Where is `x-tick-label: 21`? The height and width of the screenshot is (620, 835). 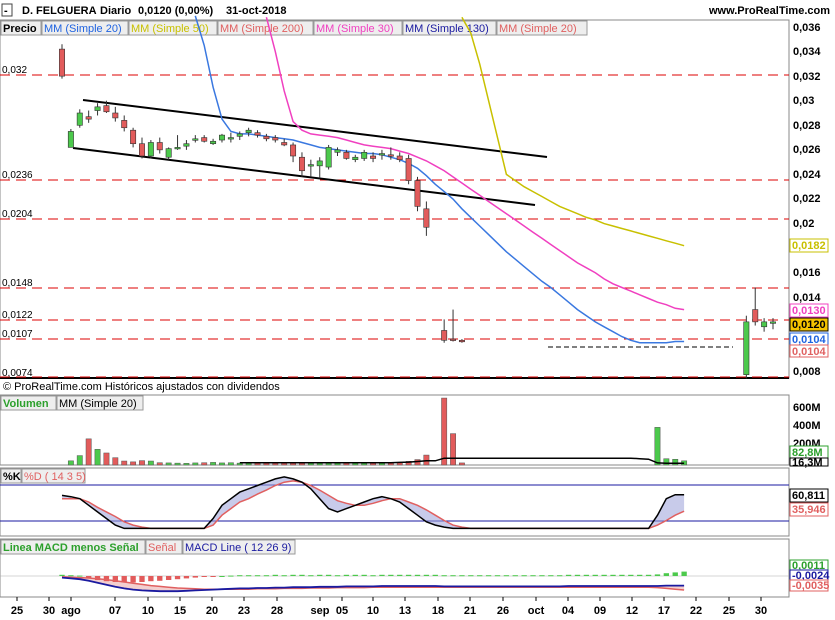
x-tick-label: 21 is located at coordinates (470, 611).